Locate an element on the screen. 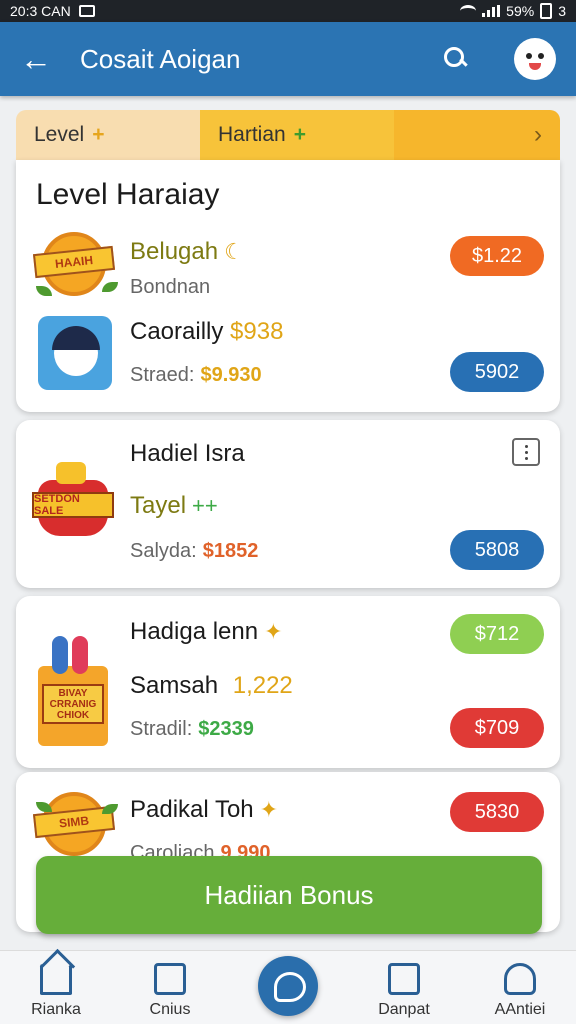 The height and width of the screenshot is (1024, 576). more-options-icon is located at coordinates (526, 452).